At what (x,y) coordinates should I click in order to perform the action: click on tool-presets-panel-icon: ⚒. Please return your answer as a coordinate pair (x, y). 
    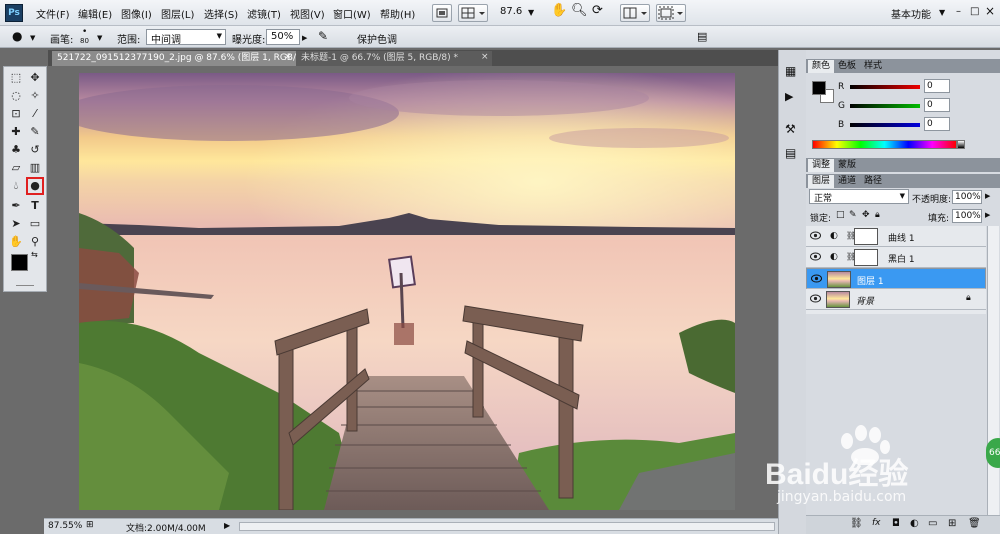
    Looking at the image, I should click on (790, 129).